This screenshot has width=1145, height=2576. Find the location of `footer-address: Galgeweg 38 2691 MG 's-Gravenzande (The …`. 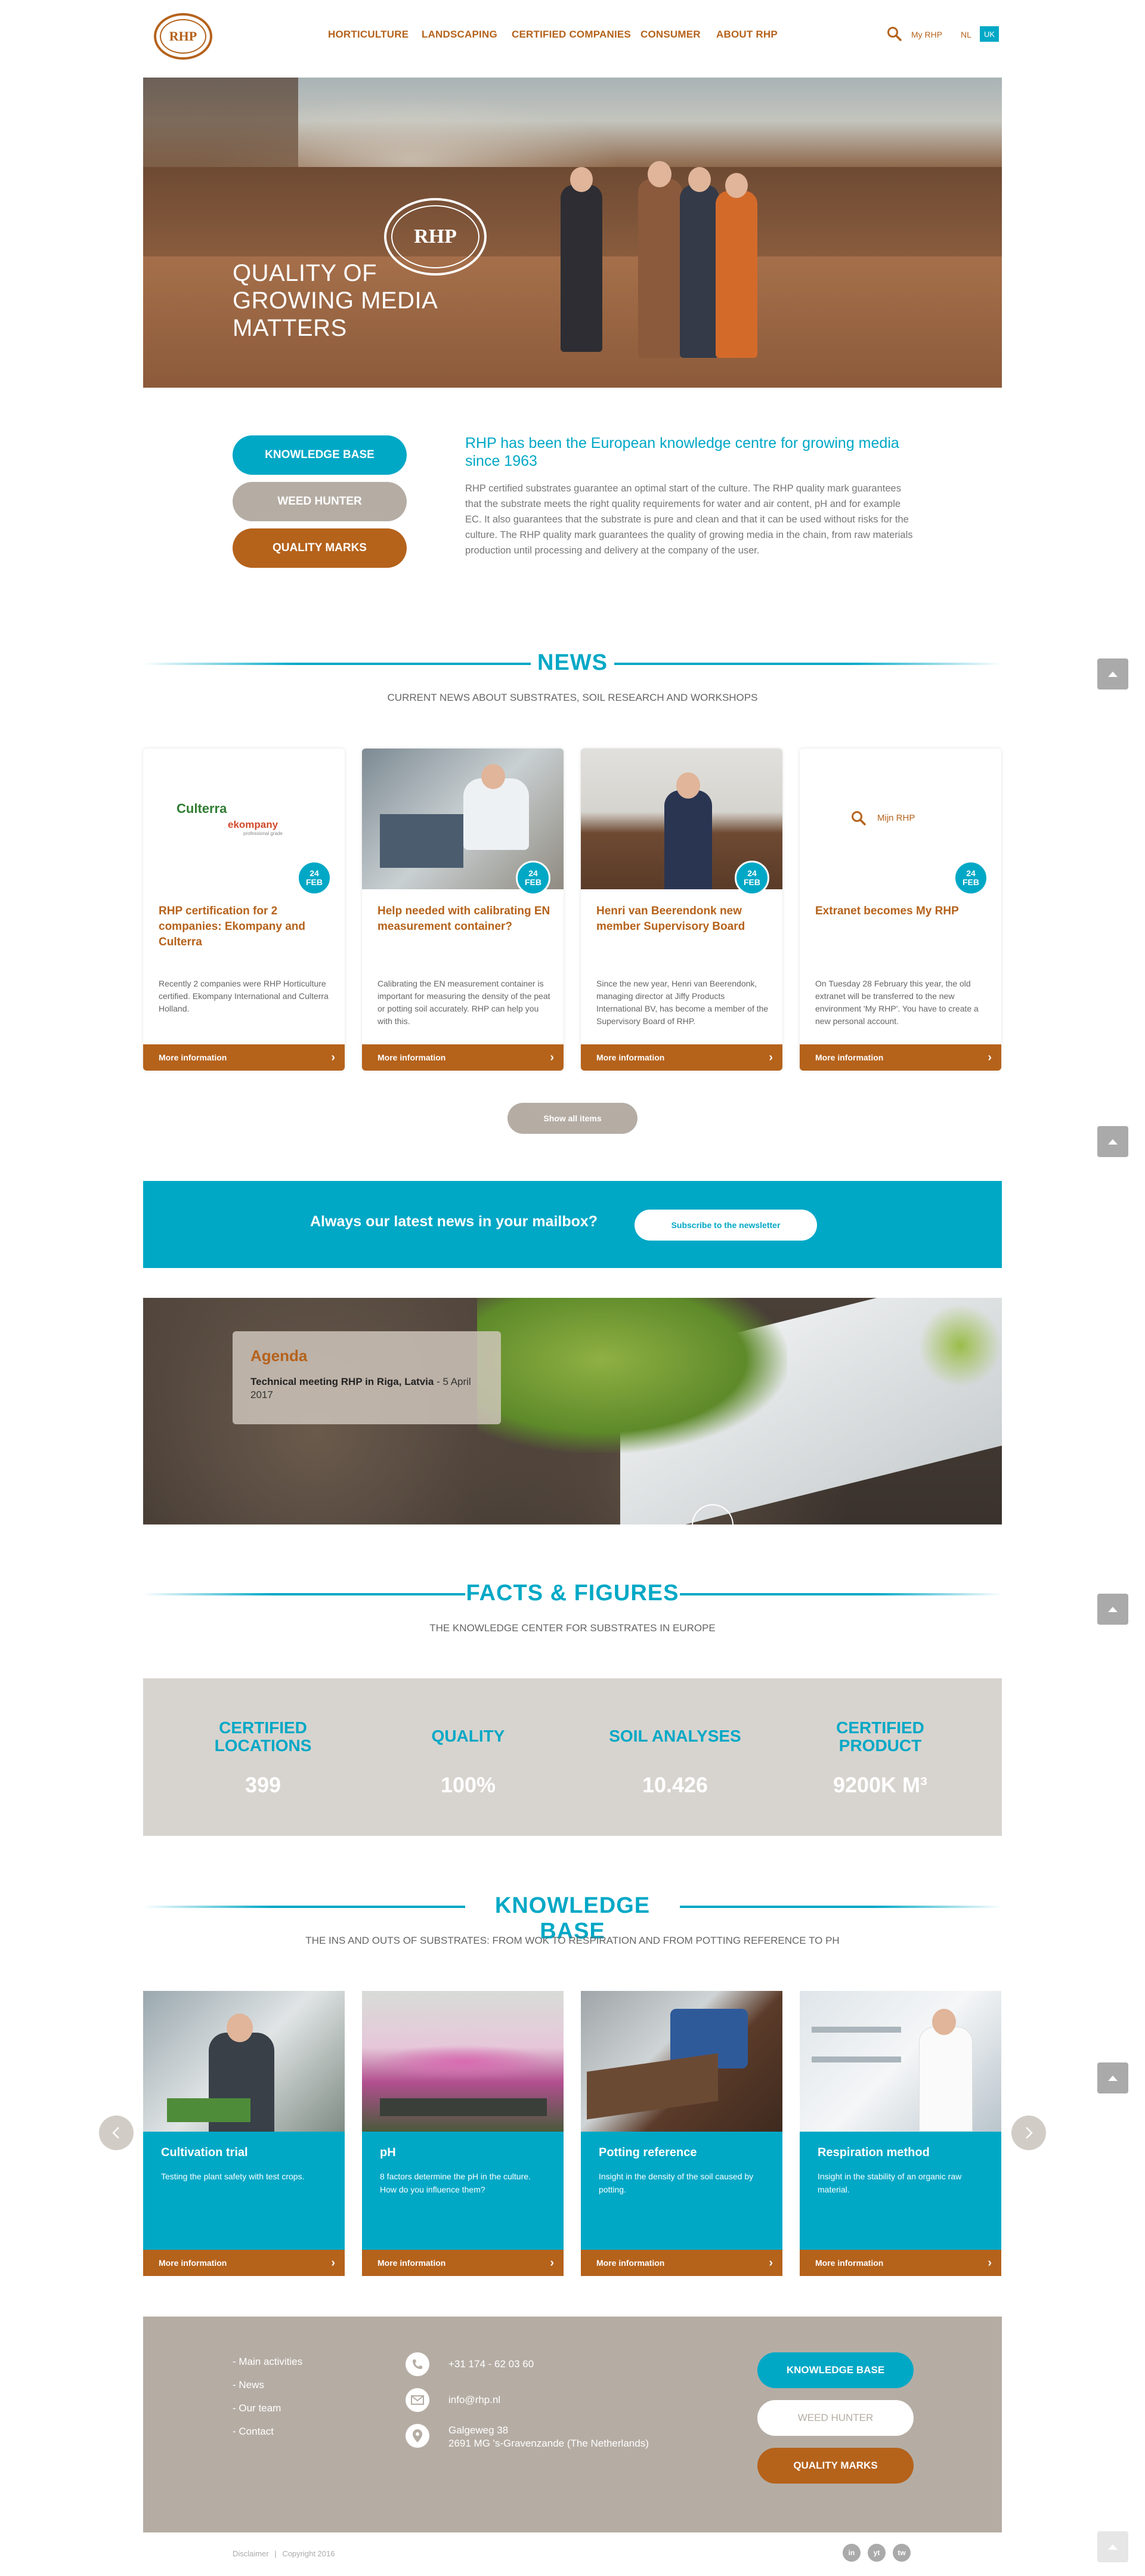

footer-address: Galgeweg 38 2691 MG 's-Gravenzande (The … is located at coordinates (548, 2437).